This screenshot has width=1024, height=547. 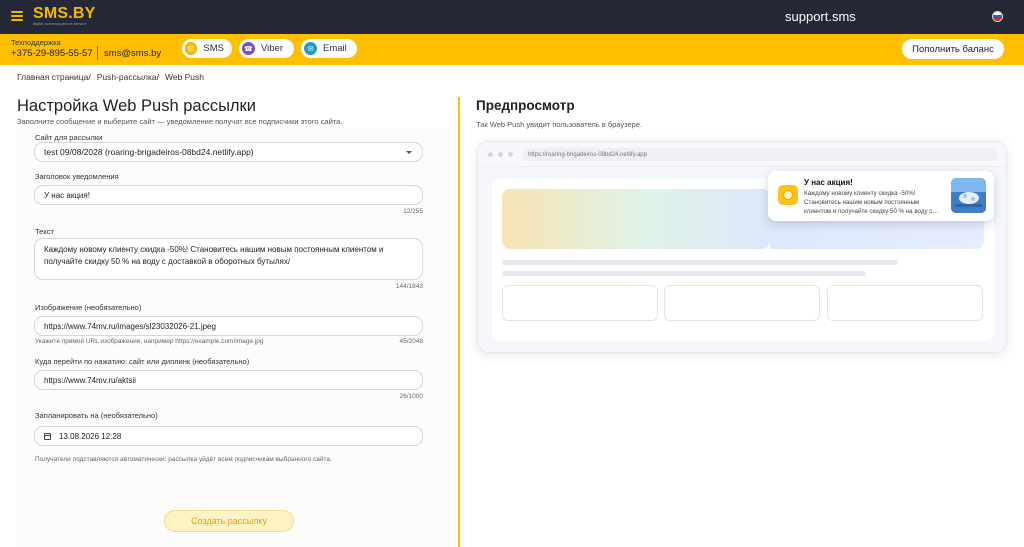 What do you see at coordinates (310, 48) in the screenshot?
I see `email-icon: ✉` at bounding box center [310, 48].